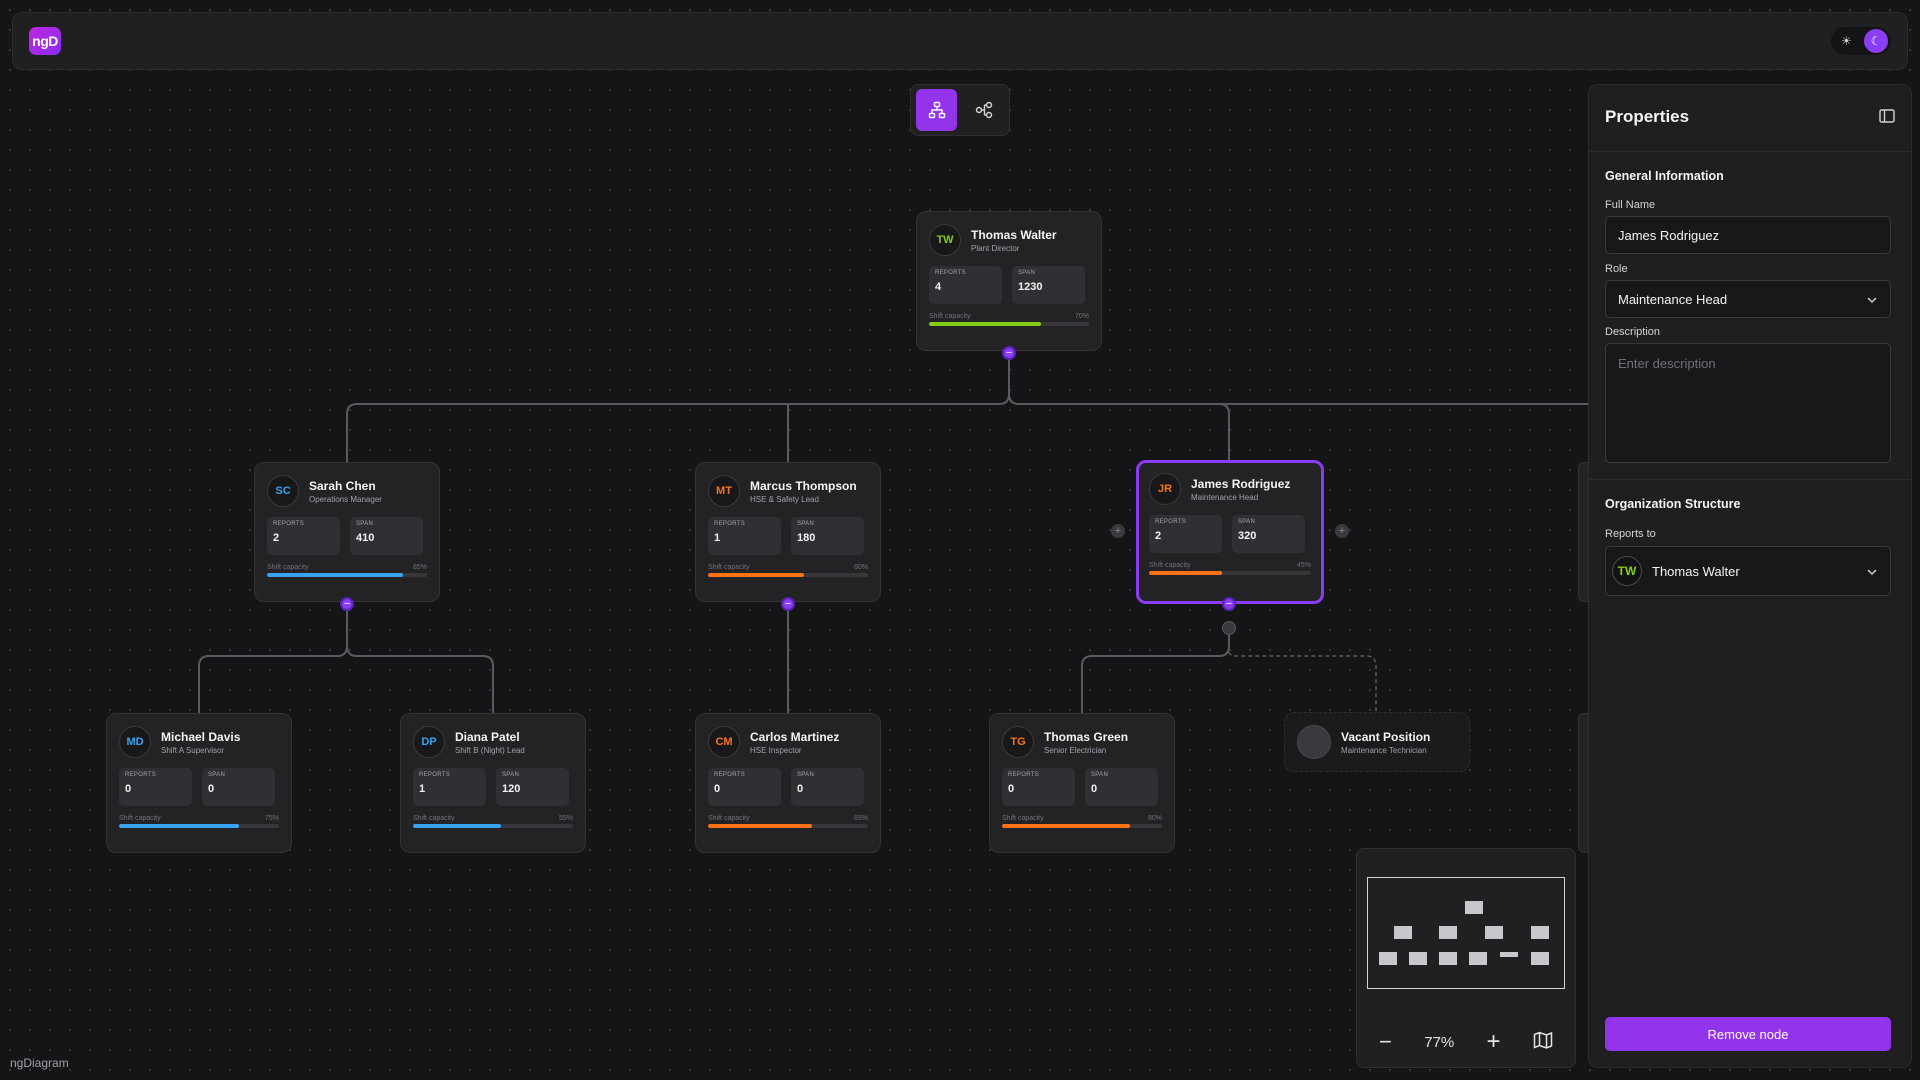  Describe the element at coordinates (386, 536) in the screenshot. I see `span-stat: SPAN 410` at that location.